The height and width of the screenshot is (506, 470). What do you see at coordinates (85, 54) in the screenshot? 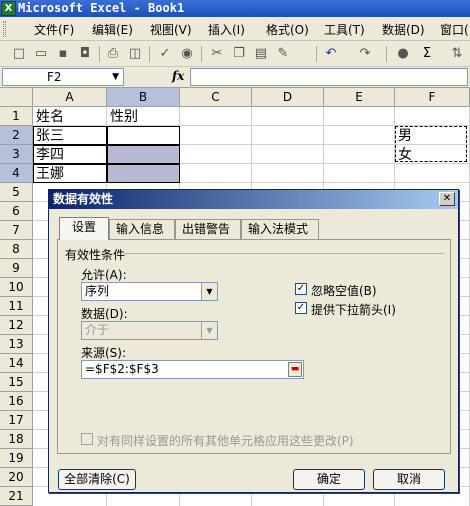
I see `permission-icon: ◘` at bounding box center [85, 54].